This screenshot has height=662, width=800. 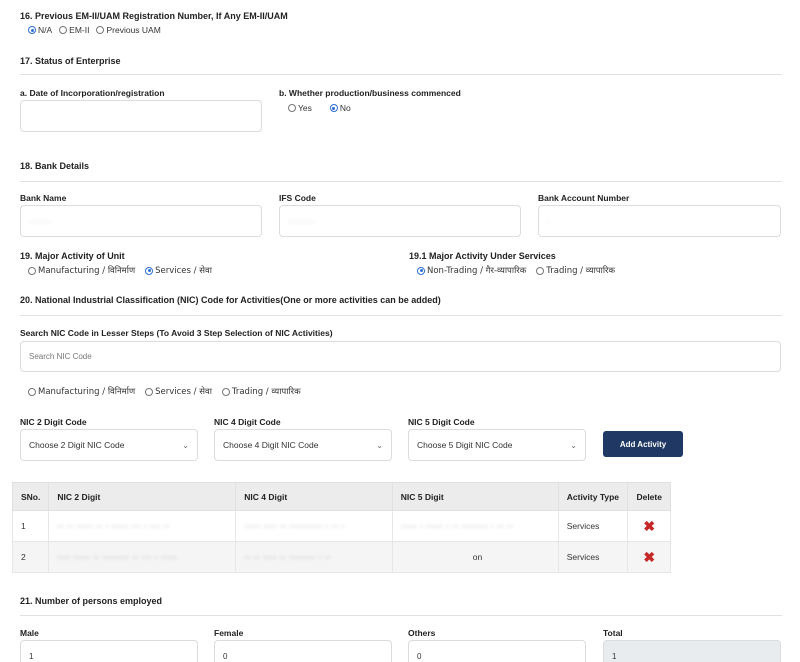 I want to click on others-input: 0, so click(x=497, y=651).